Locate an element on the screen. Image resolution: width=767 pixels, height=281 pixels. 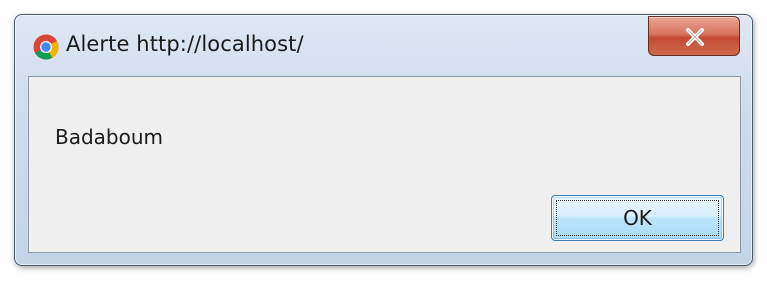
close-icon is located at coordinates (695, 37).